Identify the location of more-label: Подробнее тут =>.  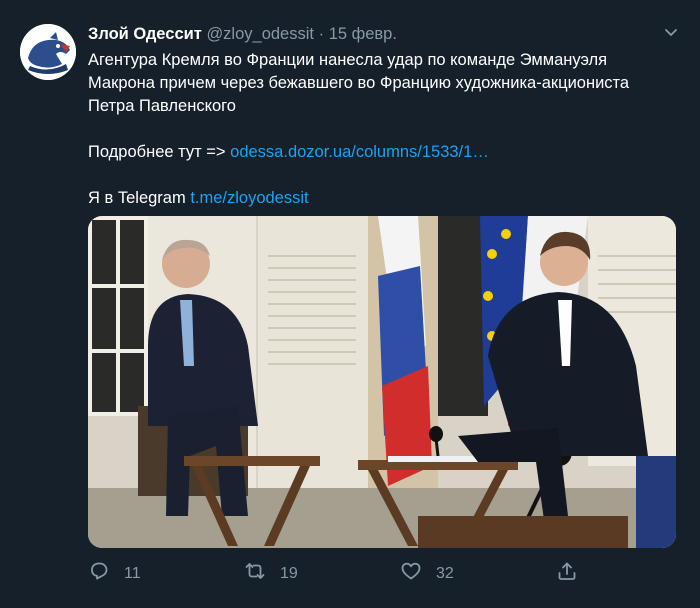
(157, 152).